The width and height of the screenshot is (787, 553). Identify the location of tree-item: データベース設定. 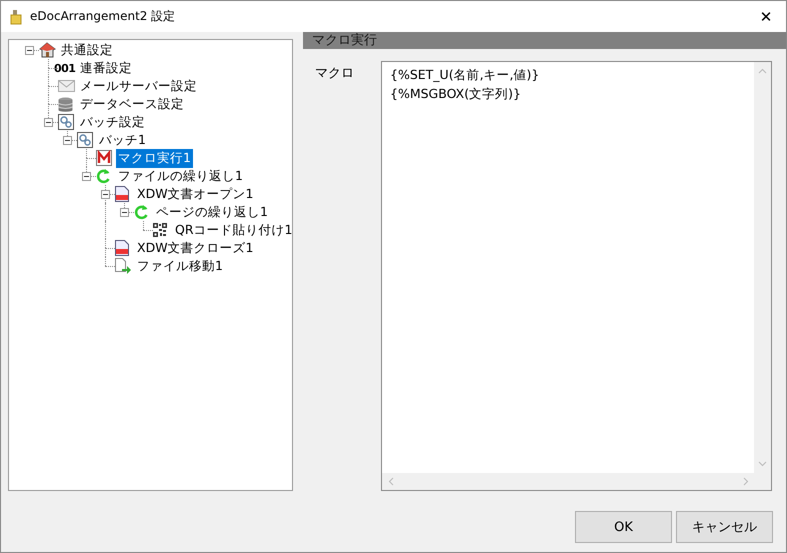
(132, 104).